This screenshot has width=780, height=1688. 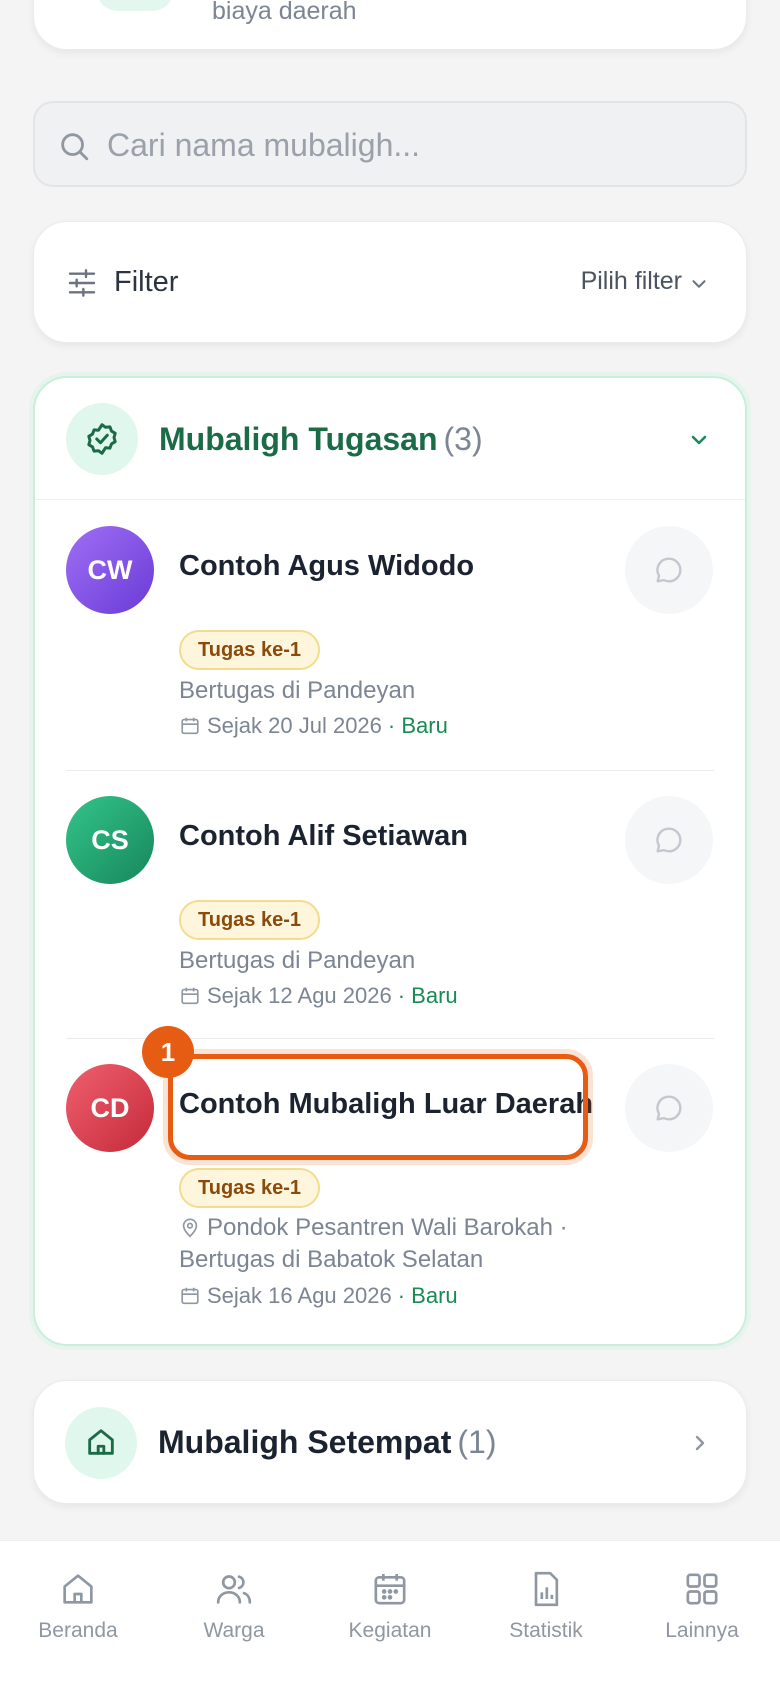 I want to click on badge-check-icon-circle, so click(x=102, y=439).